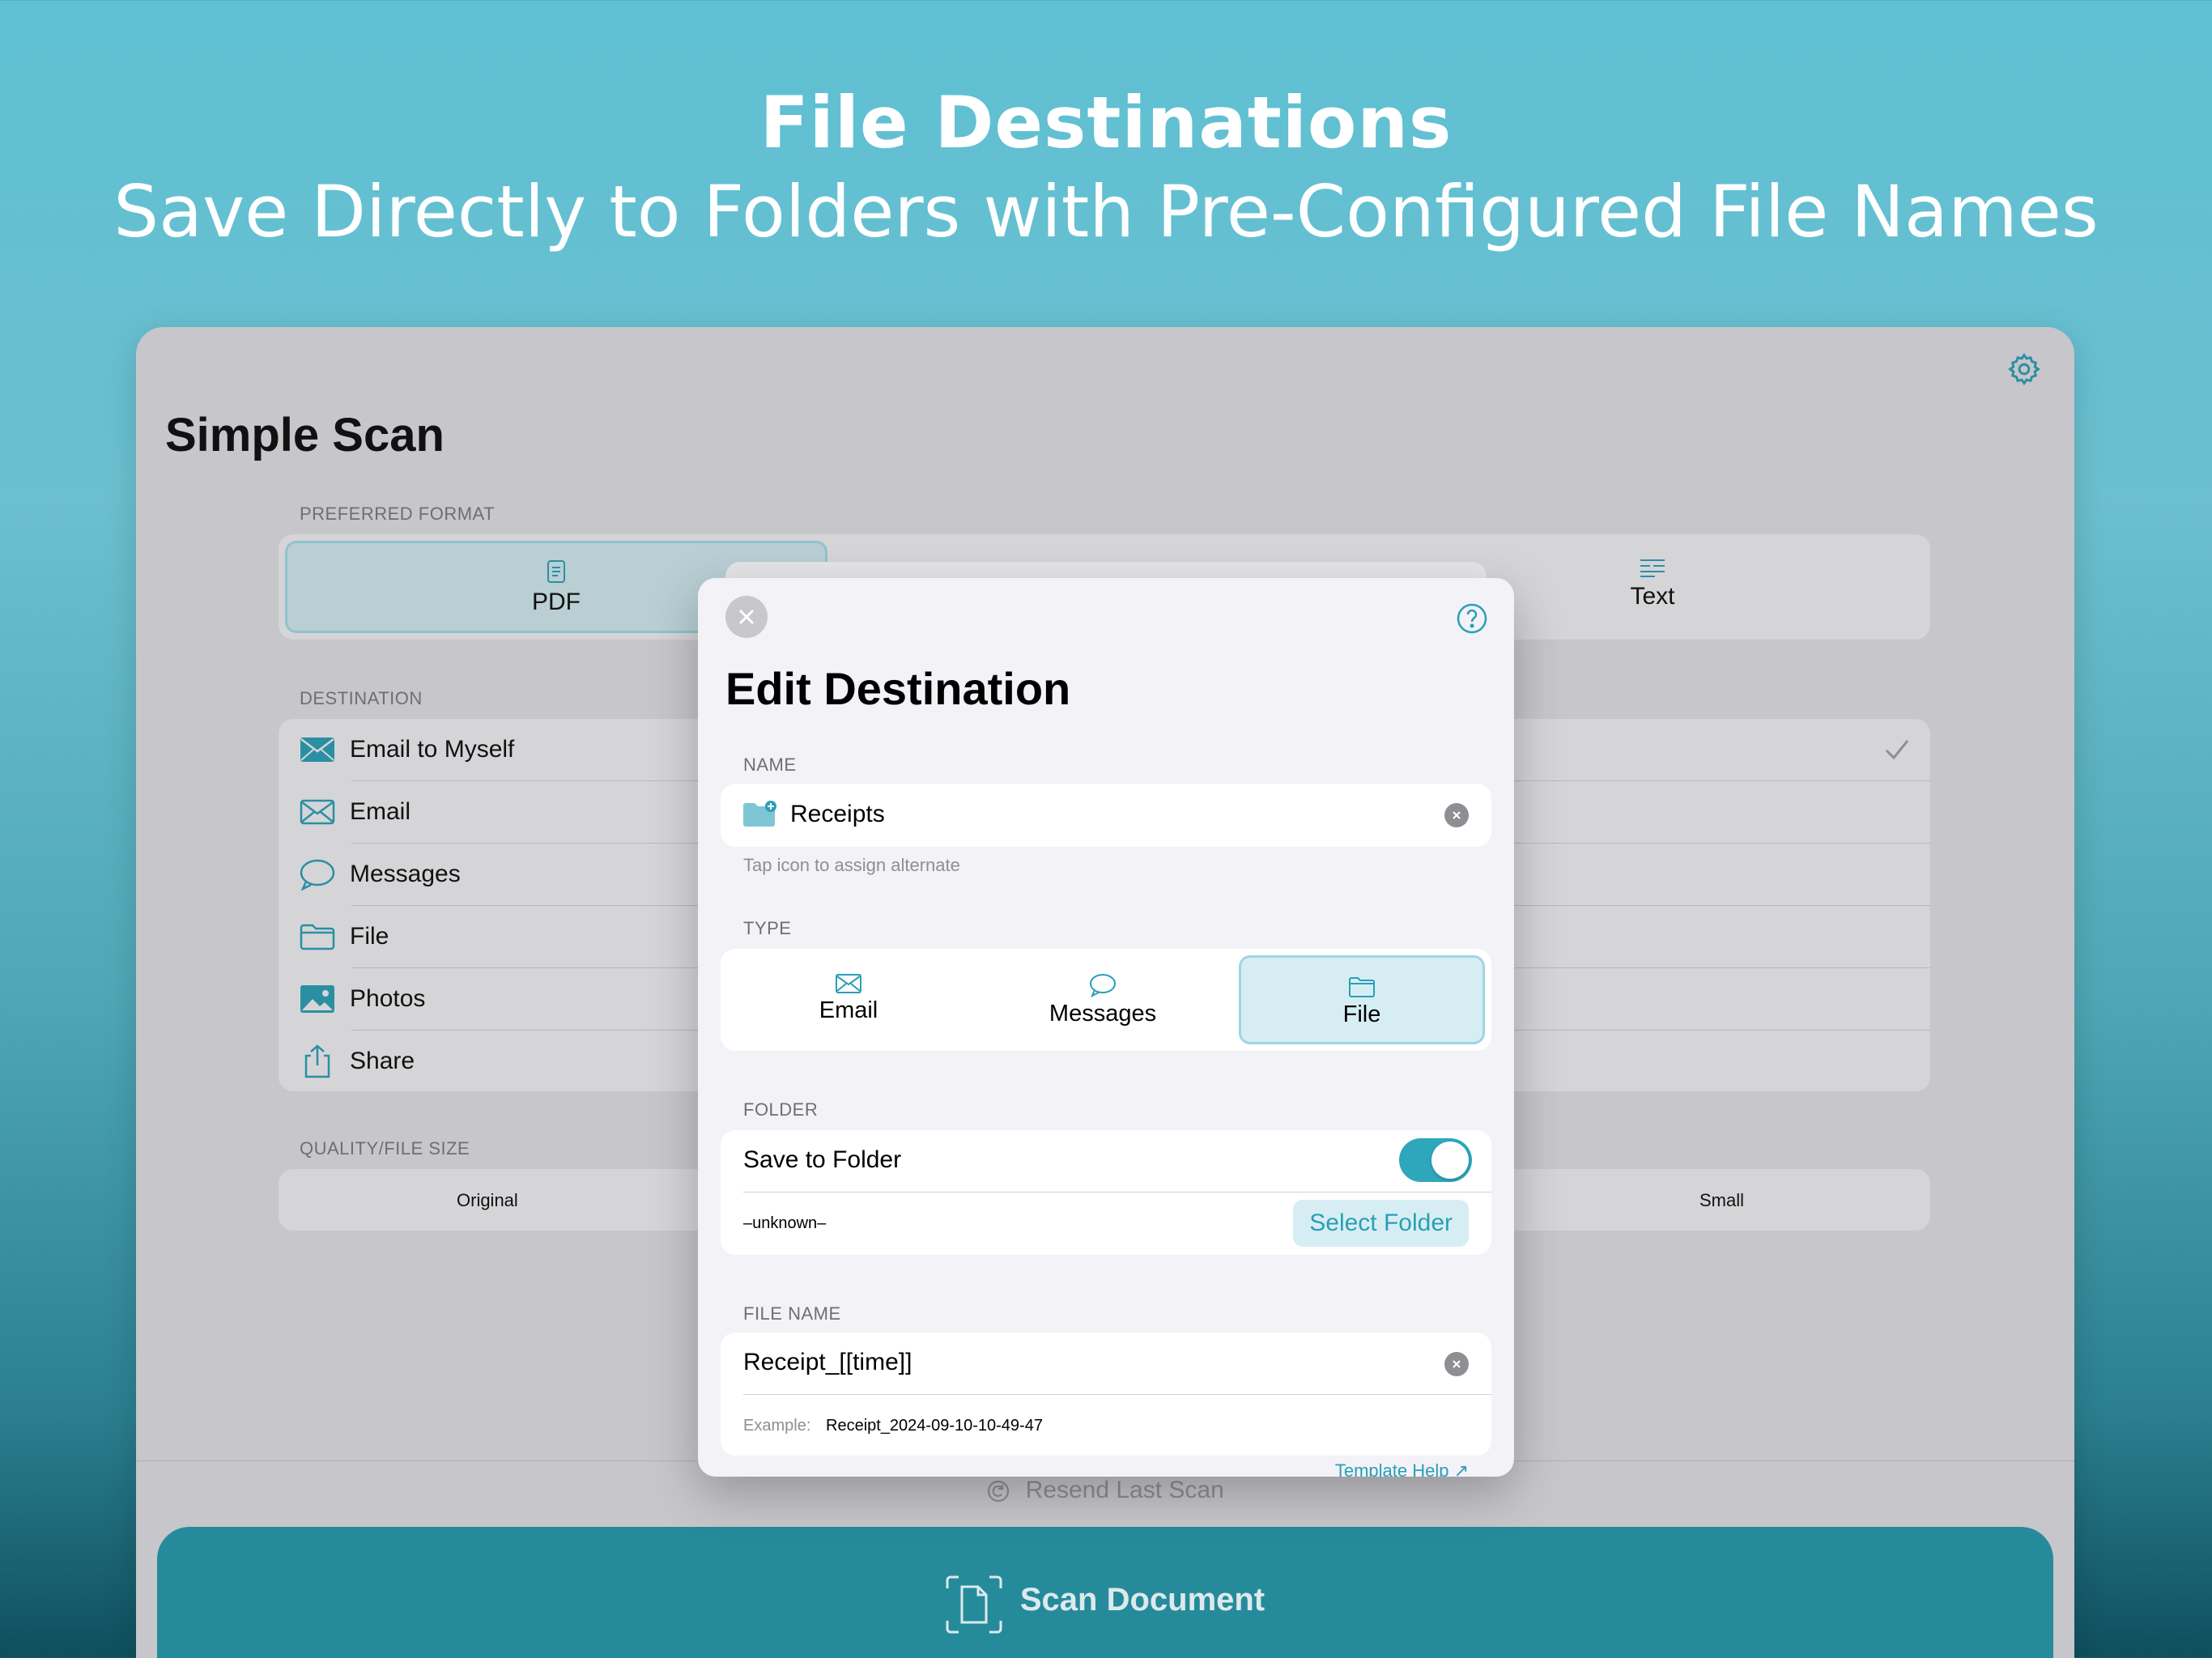 This screenshot has width=2212, height=1658. What do you see at coordinates (760, 814) in the screenshot?
I see `folder-badge-icon` at bounding box center [760, 814].